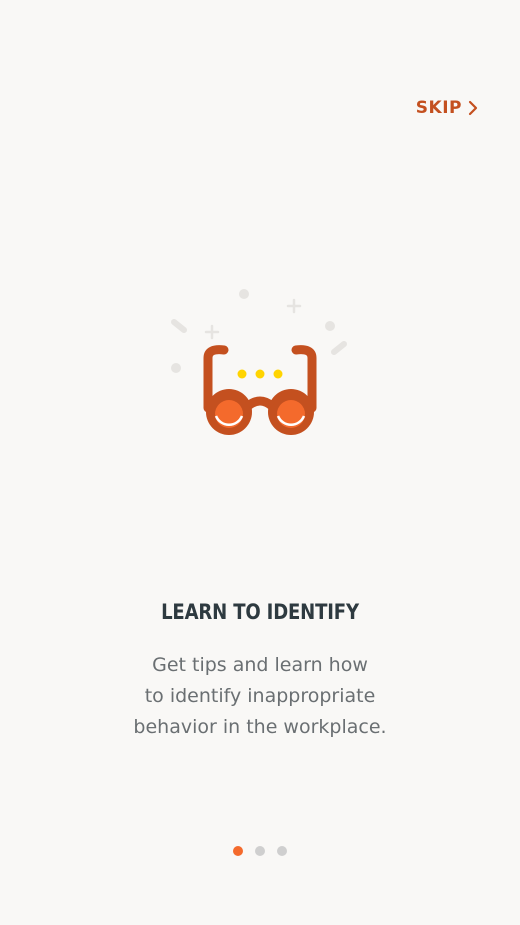 Image resolution: width=520 pixels, height=925 pixels. I want to click on glasses-icon, so click(260, 390).